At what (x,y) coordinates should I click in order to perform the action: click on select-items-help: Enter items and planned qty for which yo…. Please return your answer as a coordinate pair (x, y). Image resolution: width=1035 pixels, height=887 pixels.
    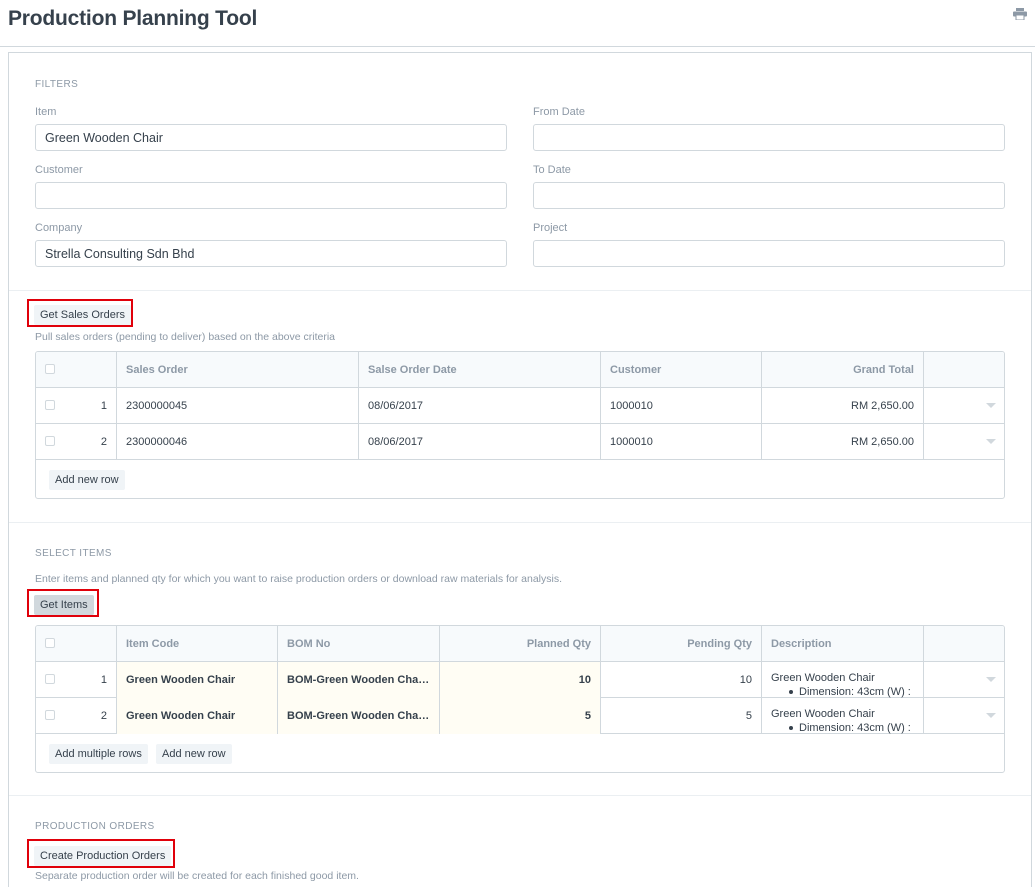
    Looking at the image, I should click on (299, 579).